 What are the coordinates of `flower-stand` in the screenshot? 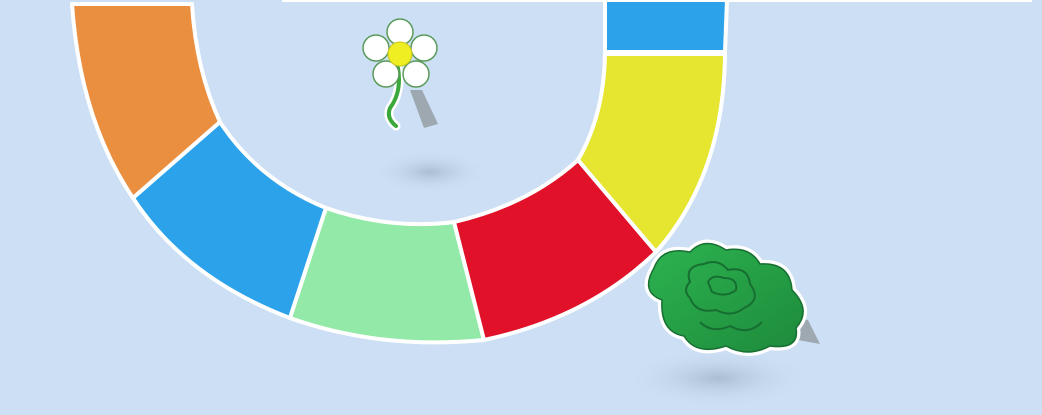 It's located at (424, 109).